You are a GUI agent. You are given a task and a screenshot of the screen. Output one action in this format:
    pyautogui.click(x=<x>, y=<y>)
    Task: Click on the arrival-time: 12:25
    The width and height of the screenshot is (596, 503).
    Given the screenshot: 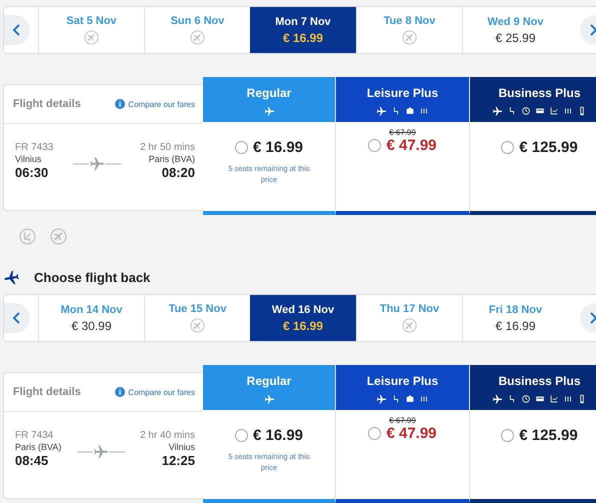 What is the action you would take?
    pyautogui.click(x=178, y=460)
    